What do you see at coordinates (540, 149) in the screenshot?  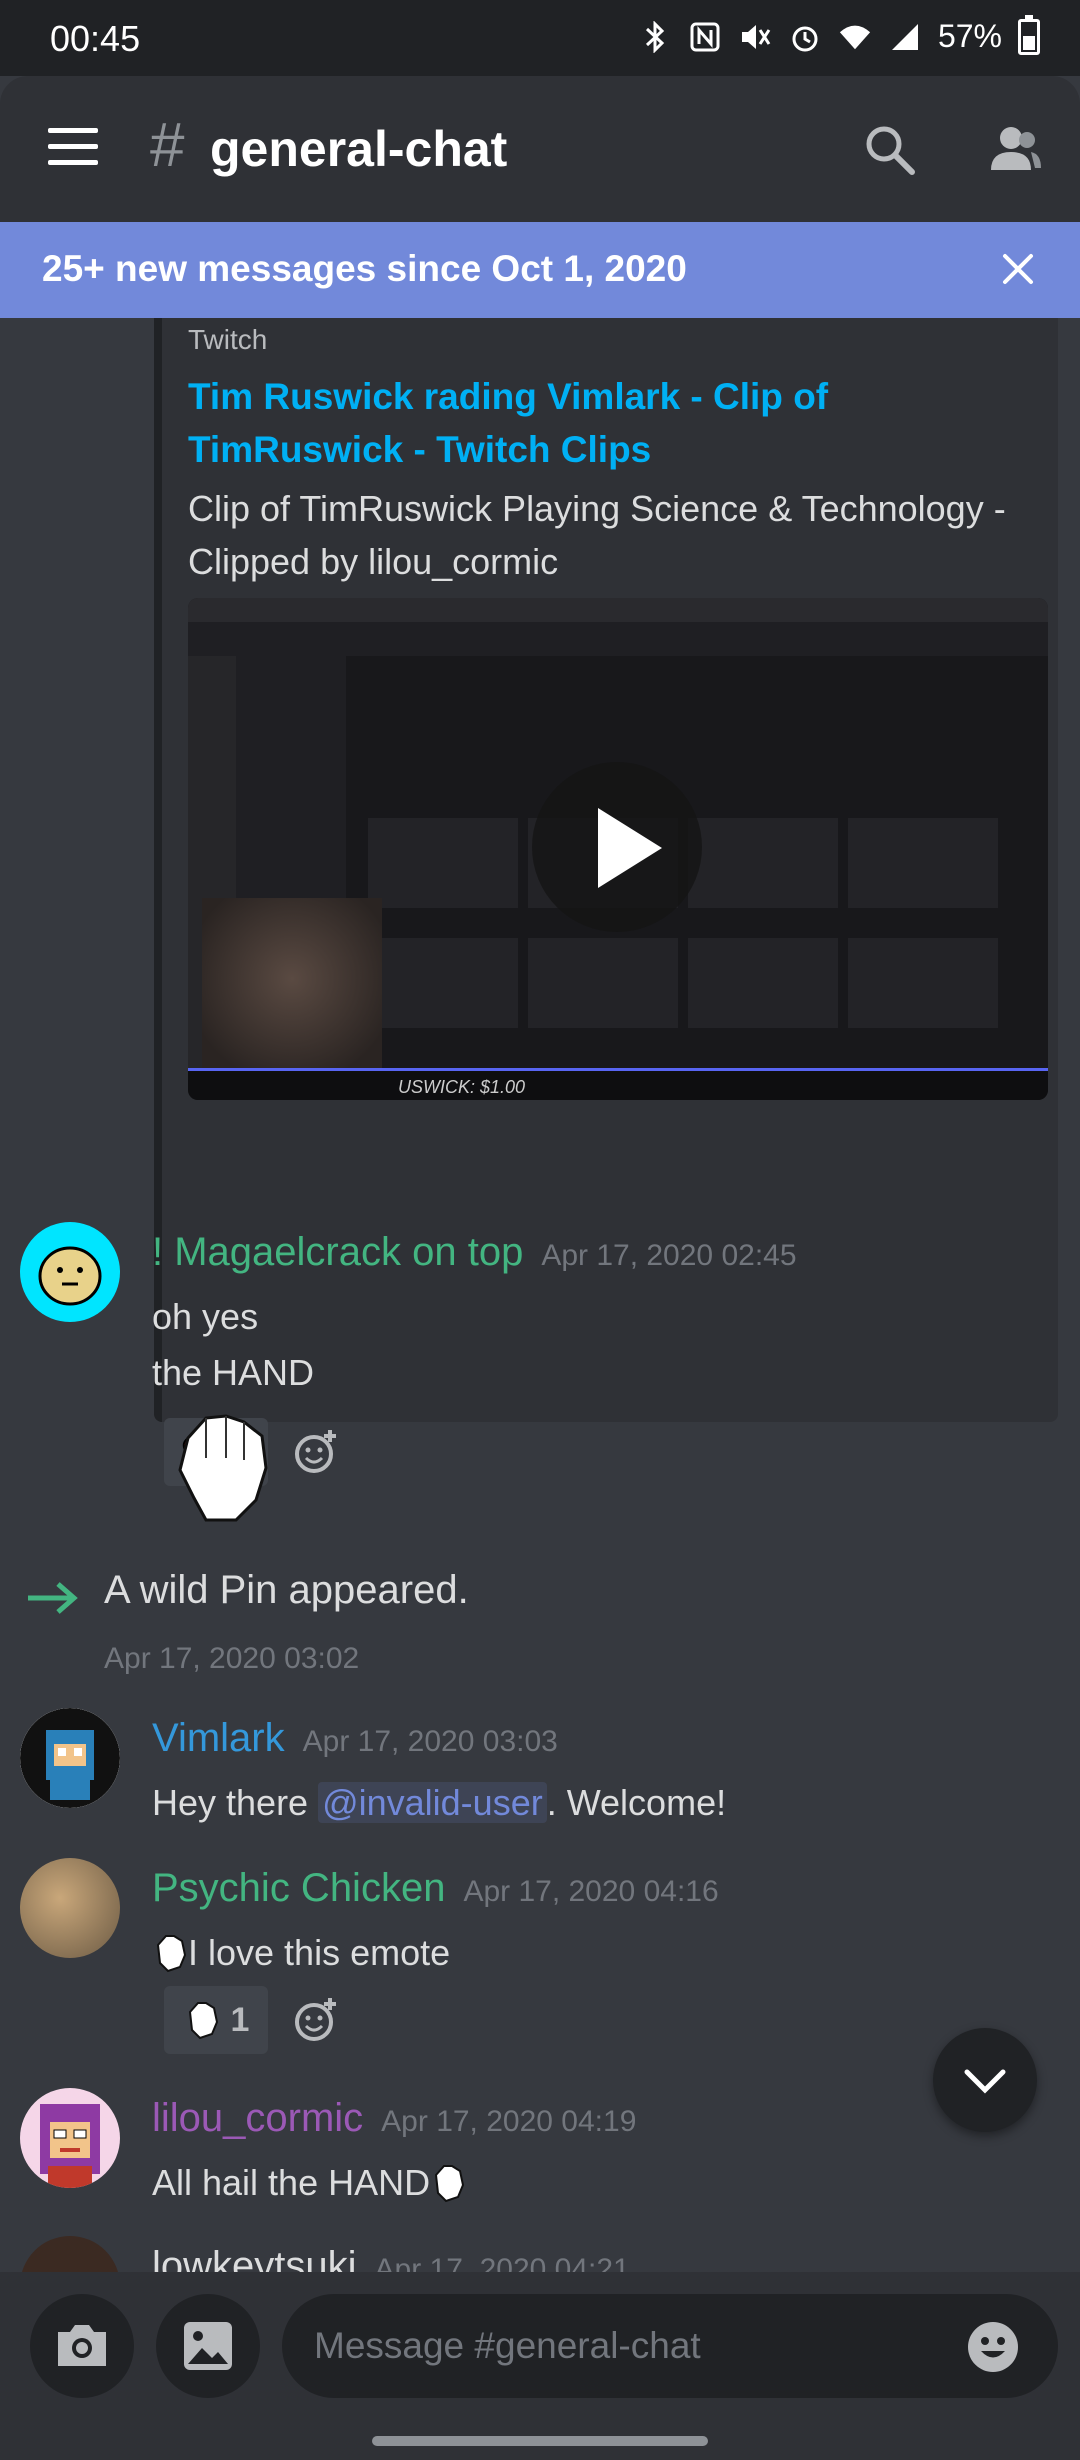 I see `channel-header: # general-chat` at bounding box center [540, 149].